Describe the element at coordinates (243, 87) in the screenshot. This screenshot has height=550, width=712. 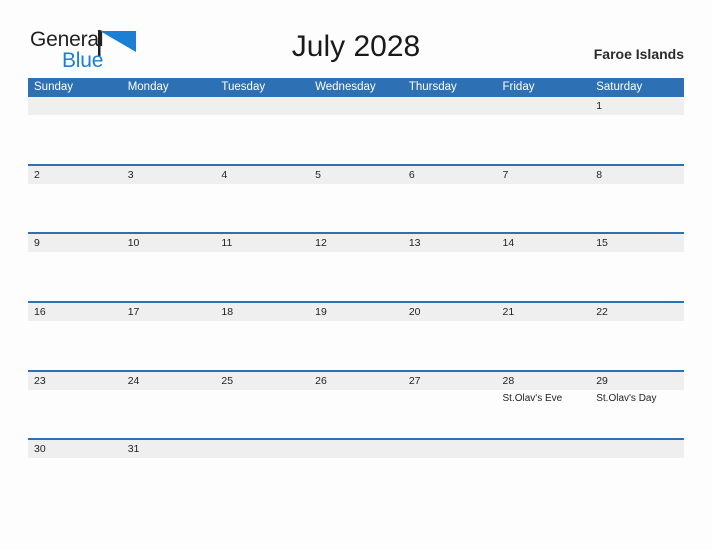
I see `weekday-header-tuesday: Tuesday` at that location.